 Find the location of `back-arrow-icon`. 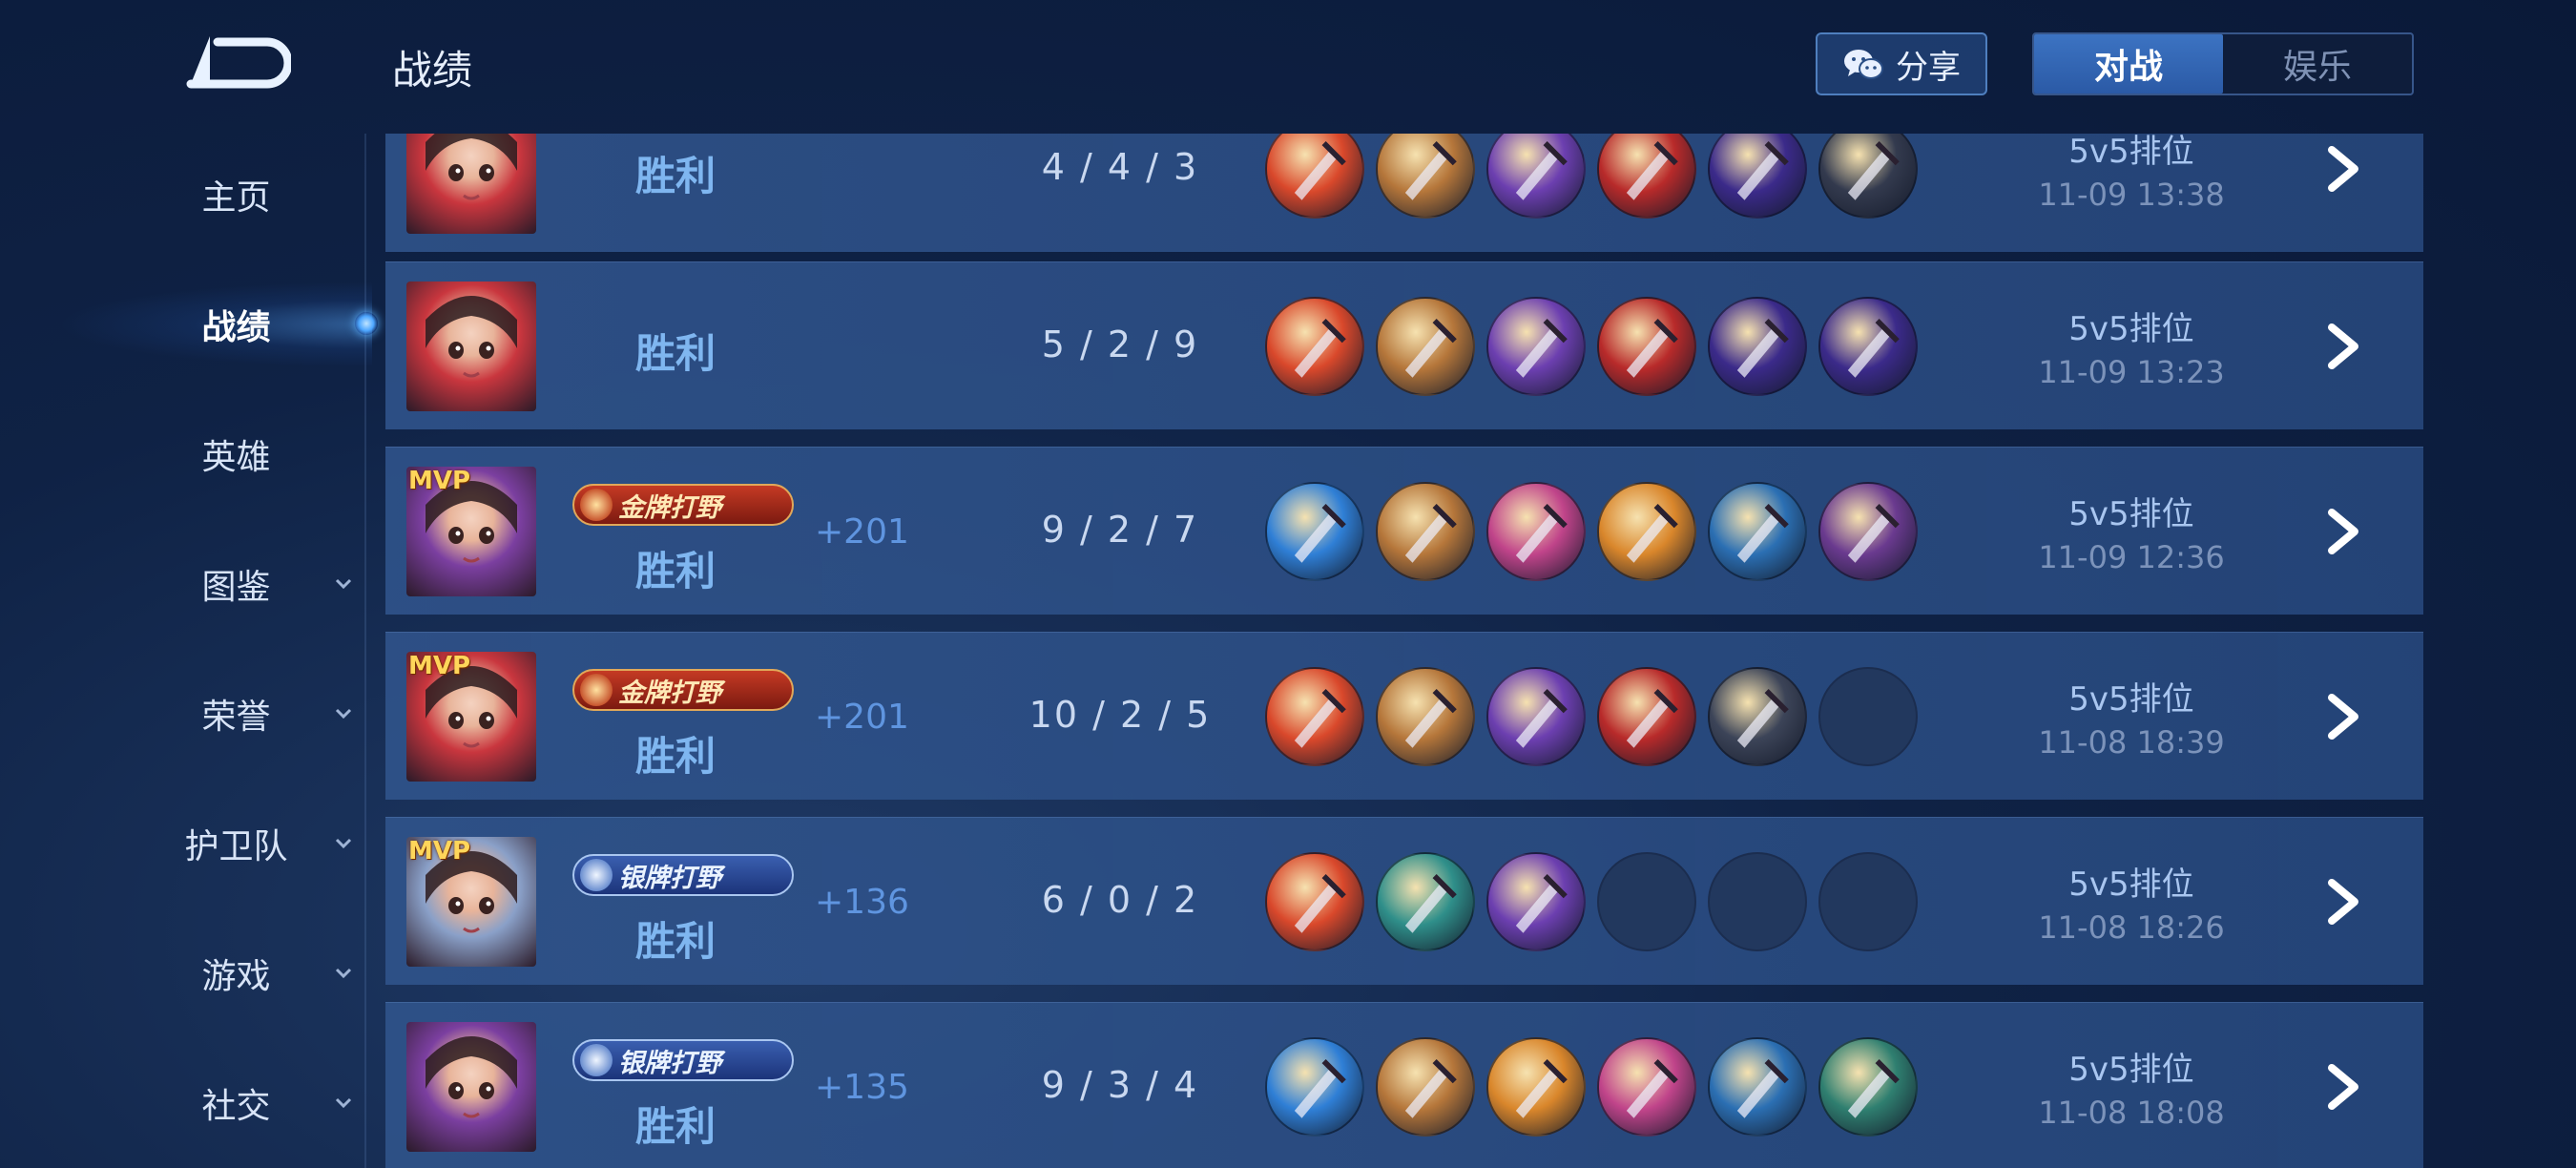

back-arrow-icon is located at coordinates (236, 62).